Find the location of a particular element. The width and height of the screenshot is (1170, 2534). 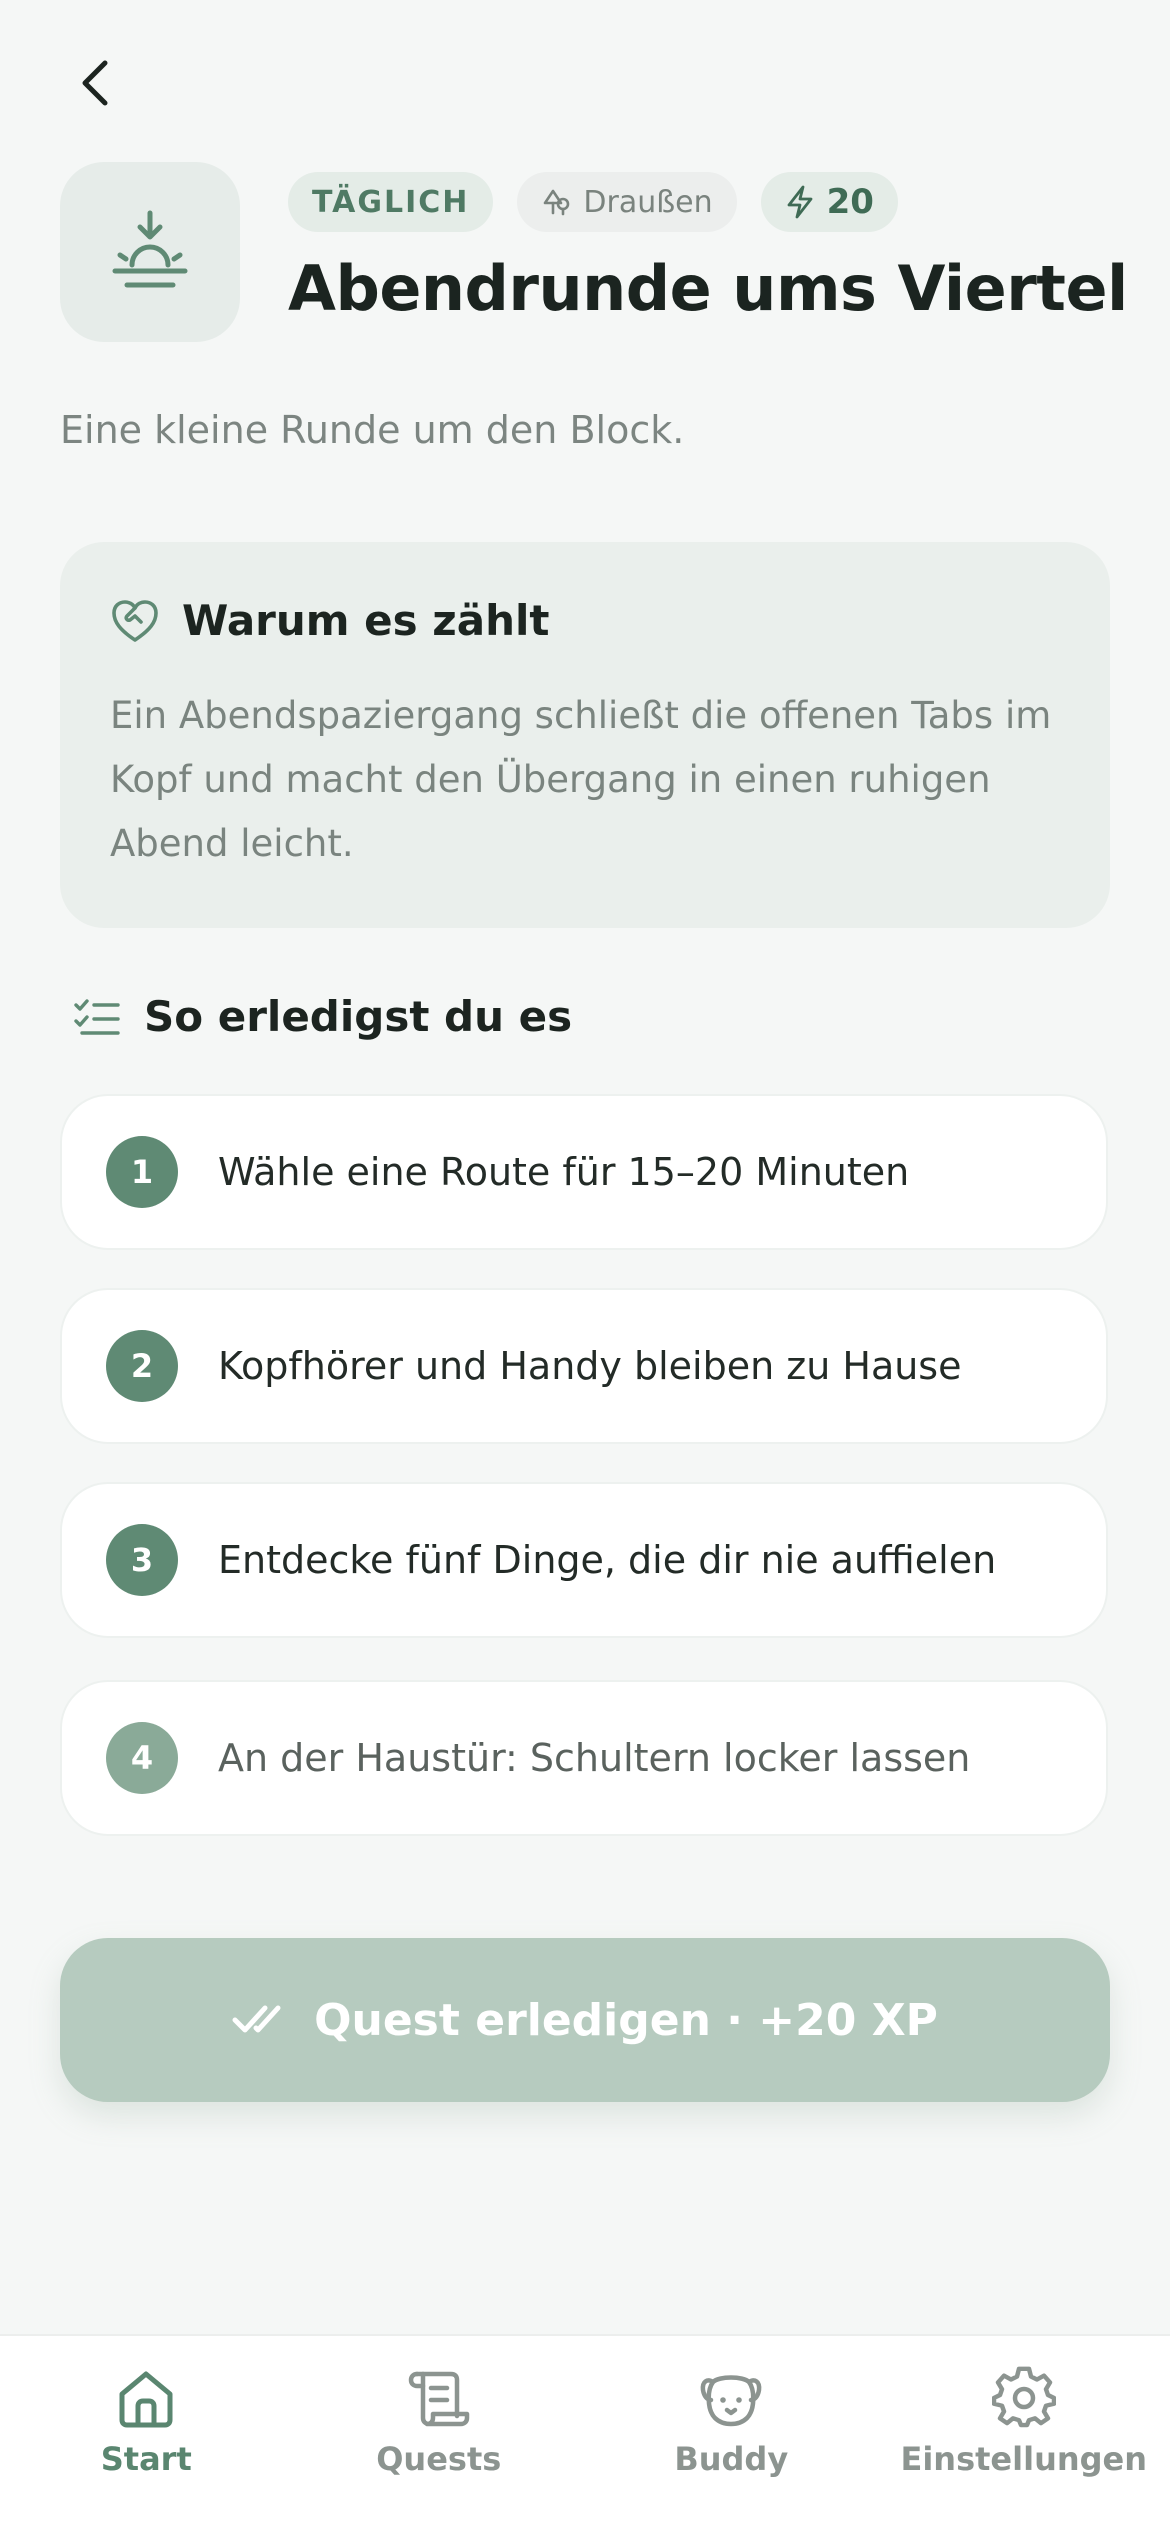

chevron-left-icon is located at coordinates (95, 83).